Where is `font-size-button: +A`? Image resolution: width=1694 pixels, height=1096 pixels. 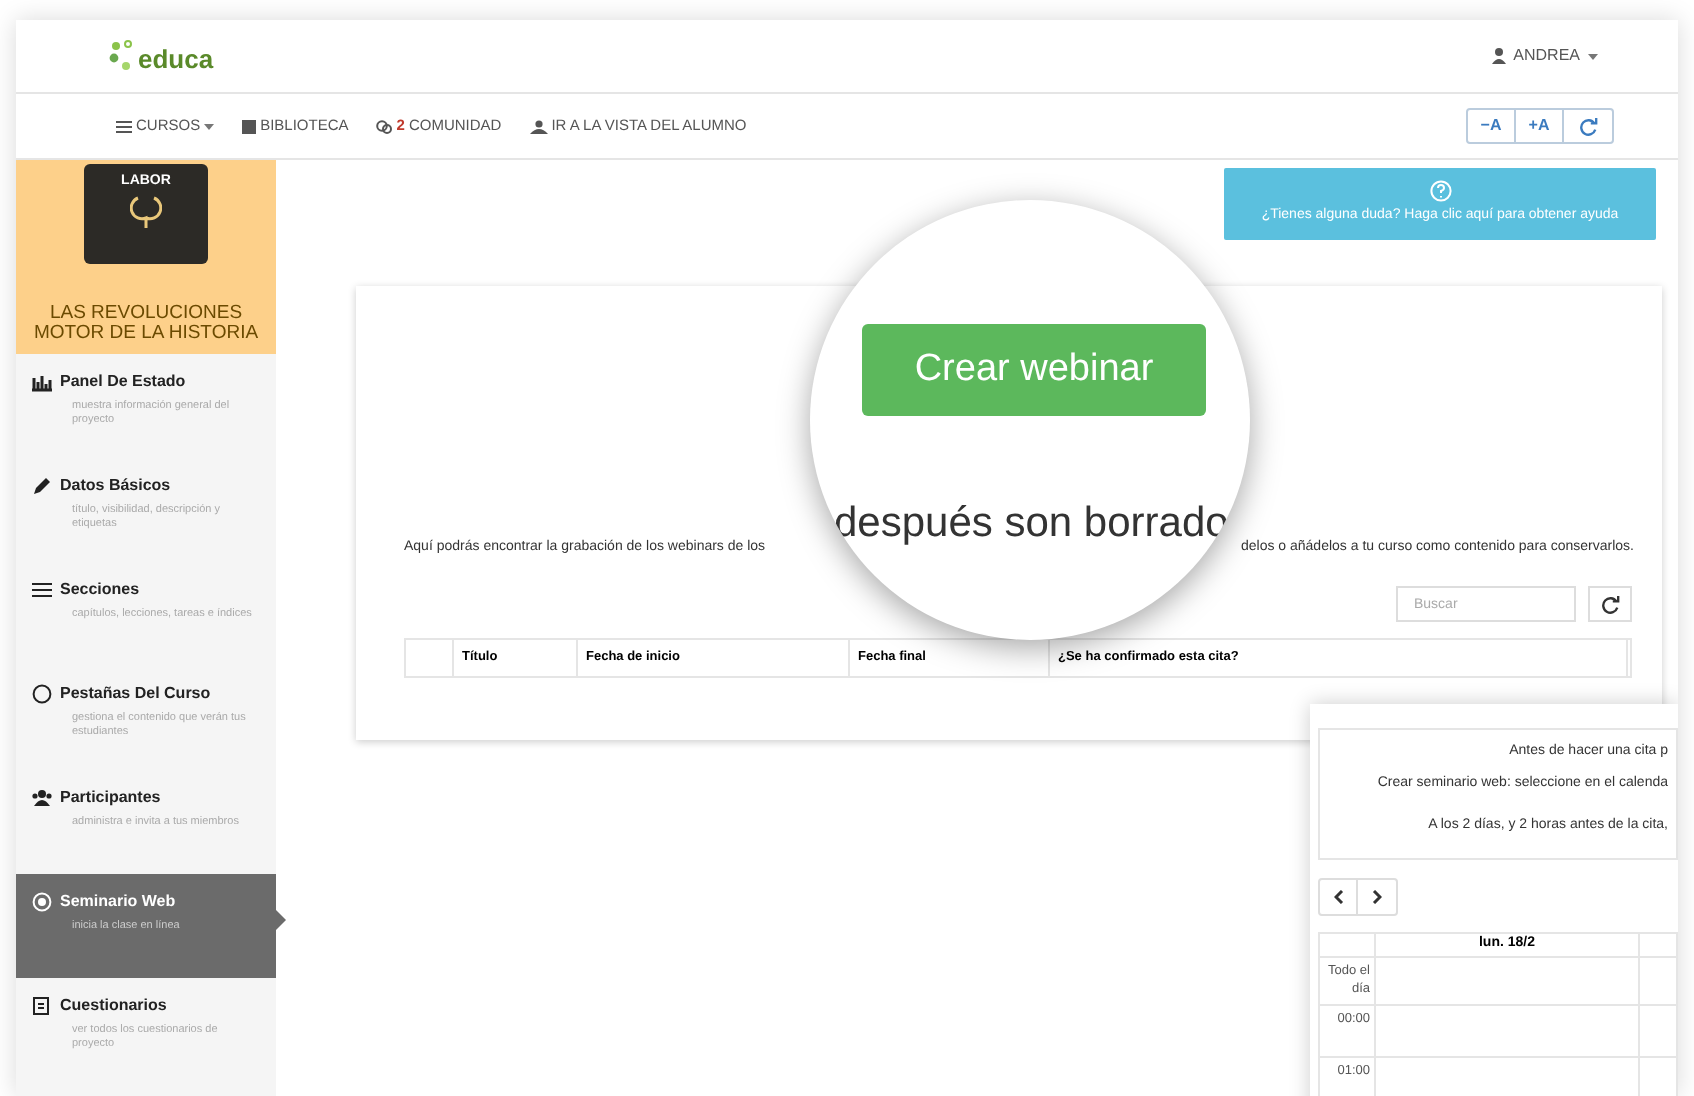 font-size-button: +A is located at coordinates (1540, 126).